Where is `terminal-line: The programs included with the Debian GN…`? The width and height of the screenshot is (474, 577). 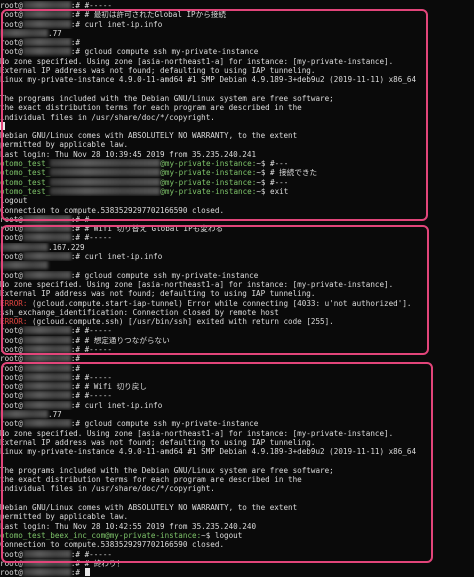
terminal-line: The programs included with the Debian GN… is located at coordinates (237, 470).